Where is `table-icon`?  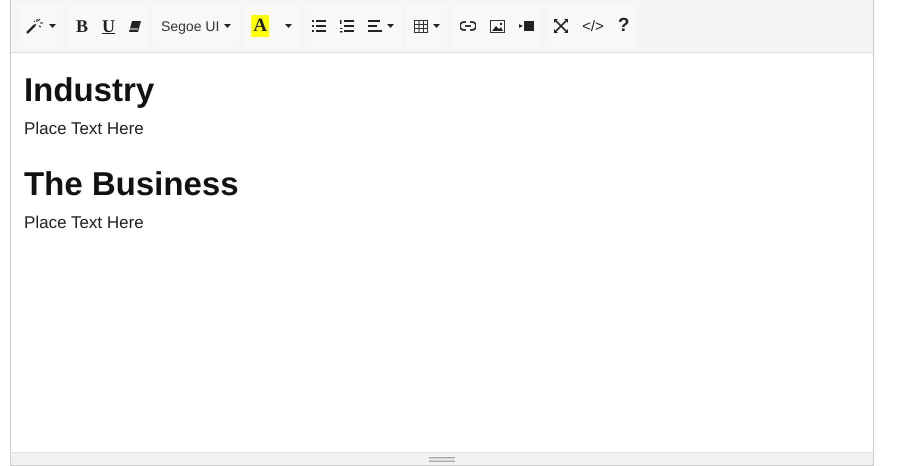
table-icon is located at coordinates (421, 26).